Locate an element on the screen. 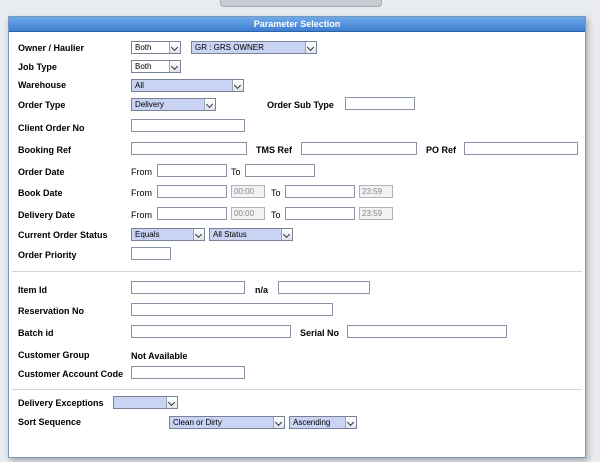 This screenshot has width=600, height=462. order-type-label: Order Type is located at coordinates (42, 105).